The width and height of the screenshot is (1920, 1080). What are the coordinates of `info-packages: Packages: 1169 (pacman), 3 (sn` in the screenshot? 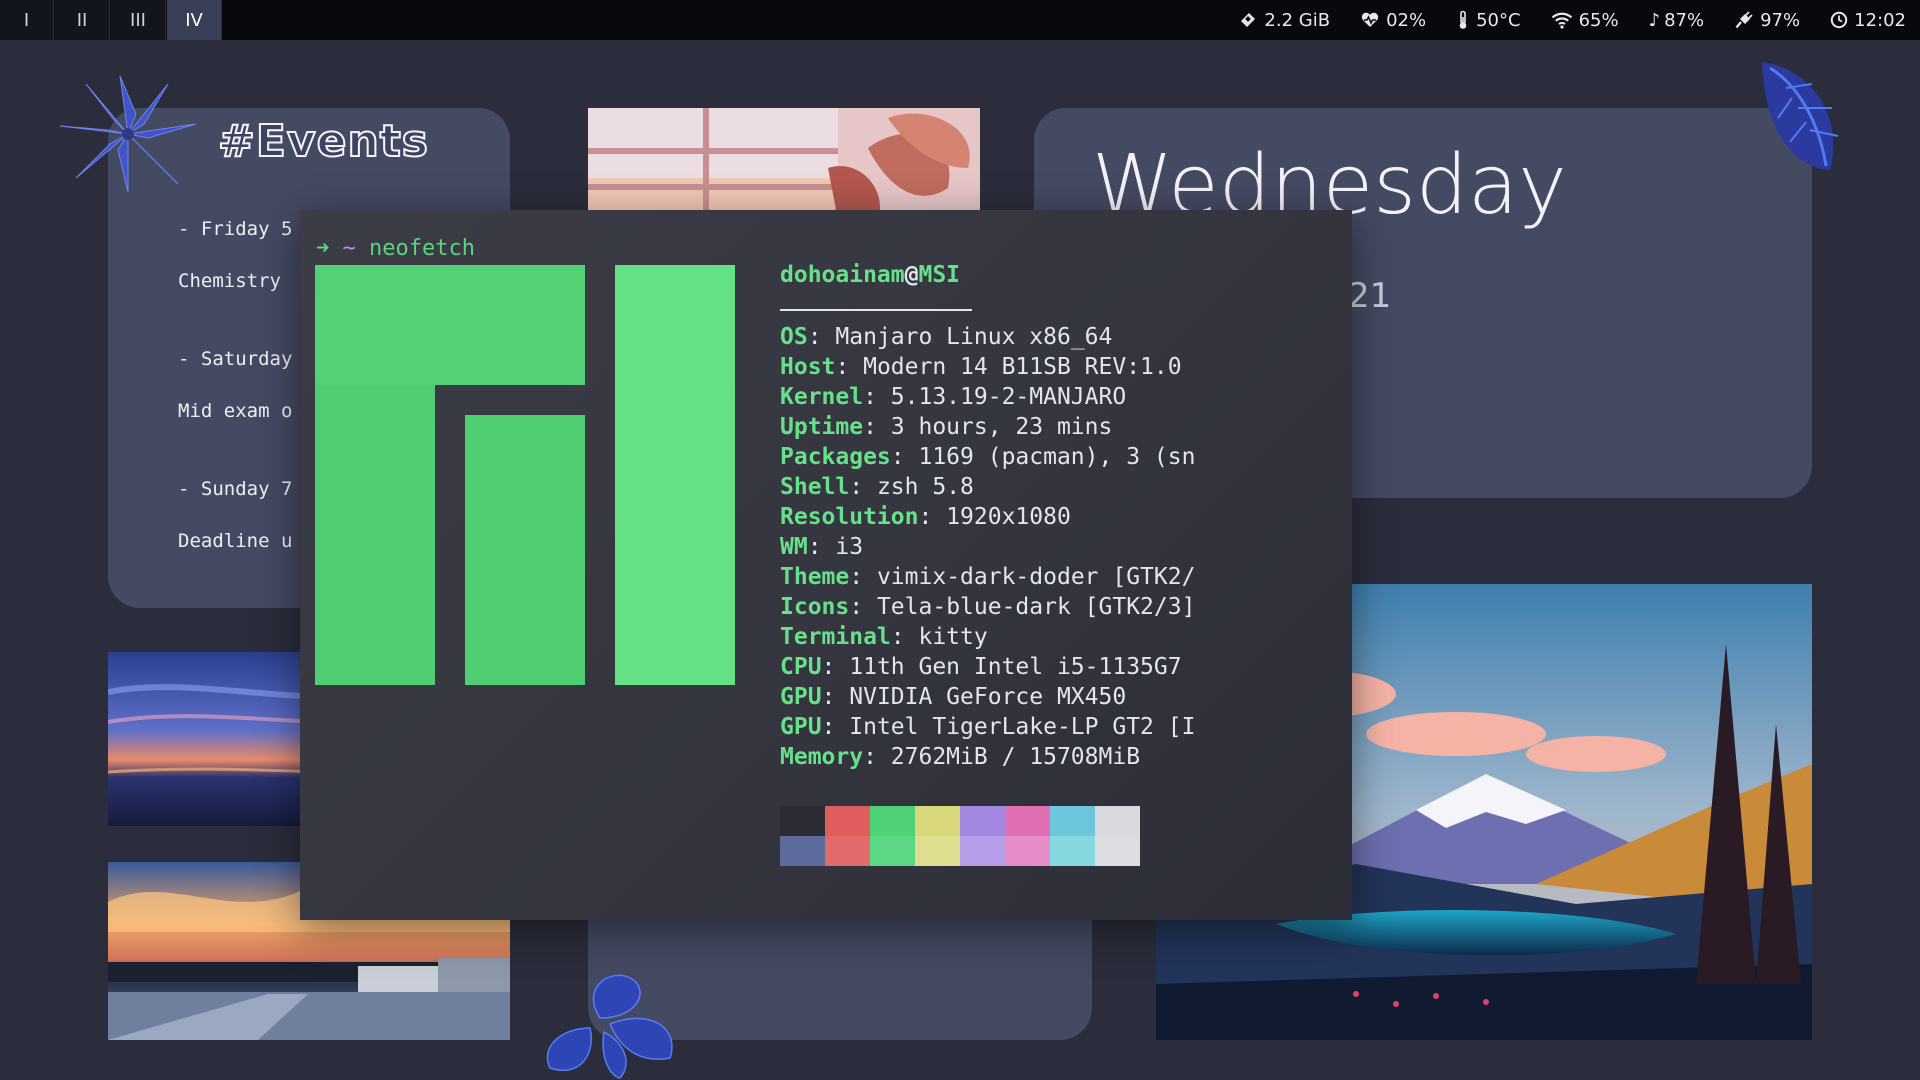 It's located at (988, 457).